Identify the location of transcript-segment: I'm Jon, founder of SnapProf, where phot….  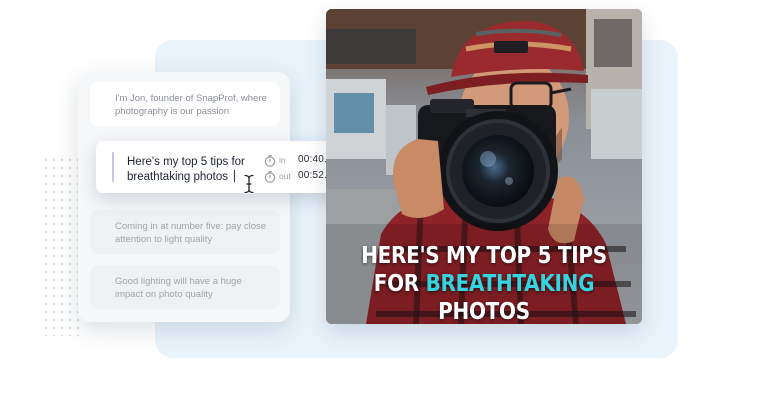
(185, 104).